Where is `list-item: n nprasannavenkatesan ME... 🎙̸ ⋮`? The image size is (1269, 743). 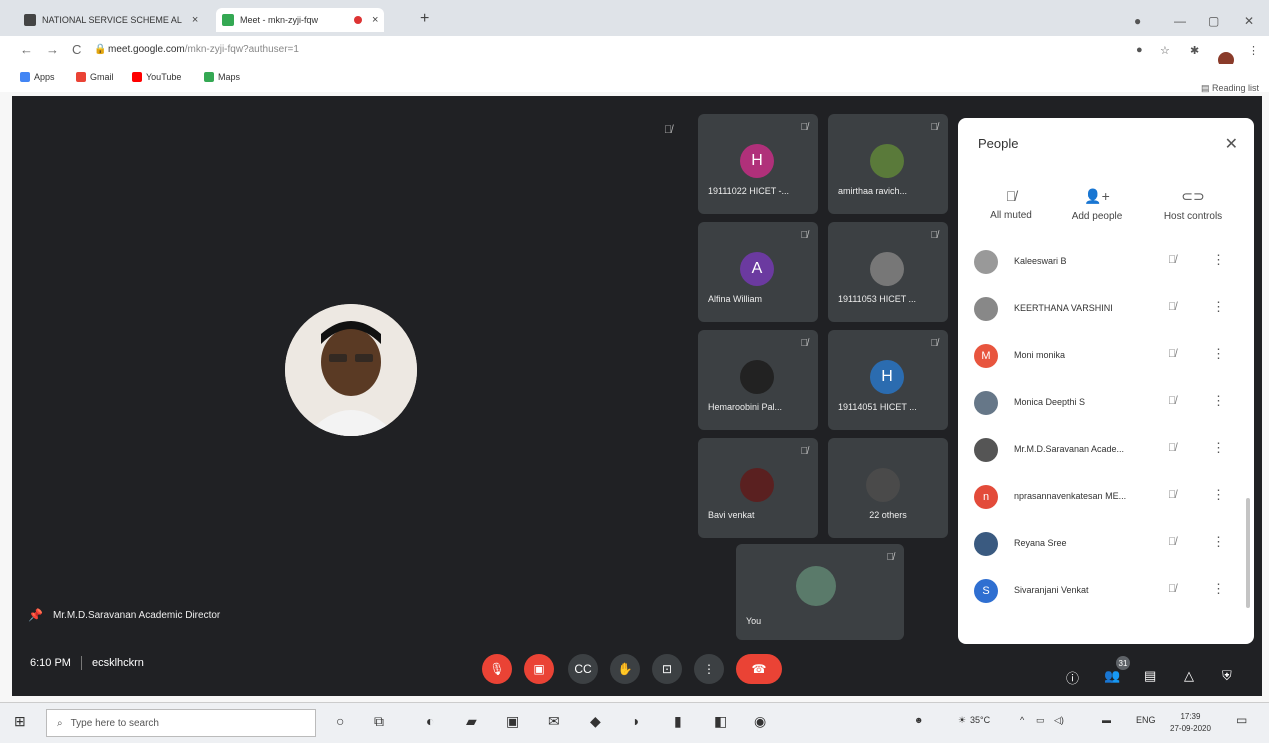
list-item: n nprasannavenkatesan ME... 🎙̸ ⋮ is located at coordinates (1106, 499).